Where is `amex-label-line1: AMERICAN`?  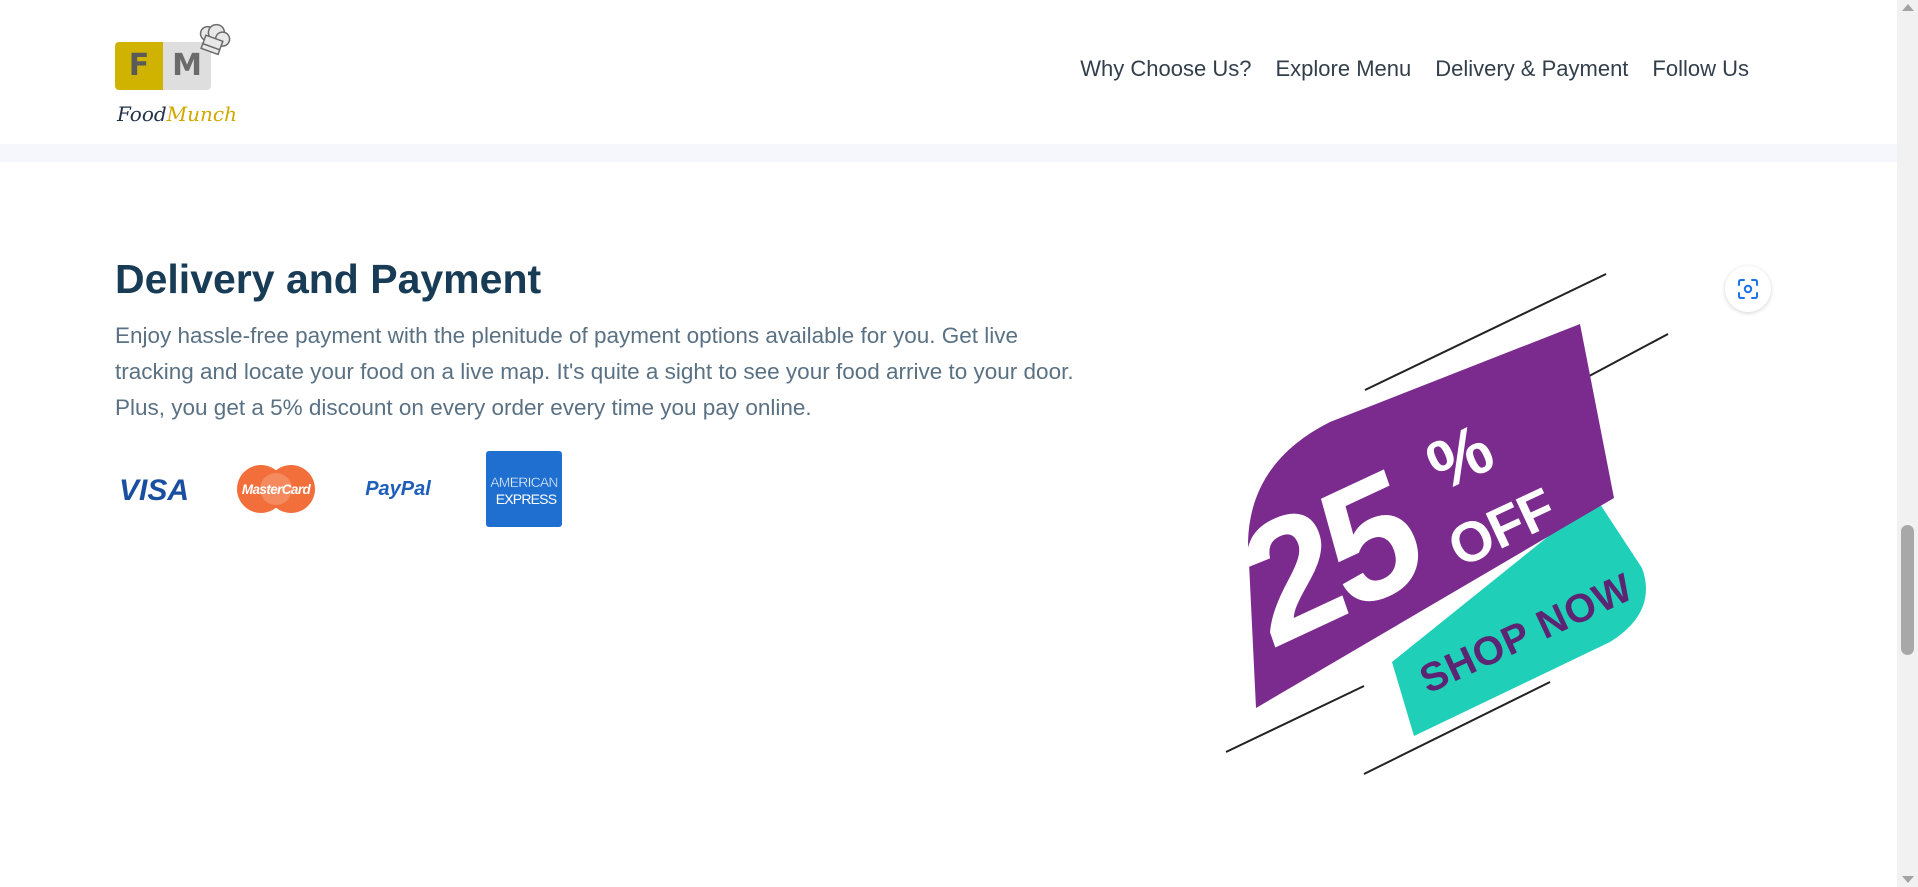 amex-label-line1: AMERICAN is located at coordinates (524, 482).